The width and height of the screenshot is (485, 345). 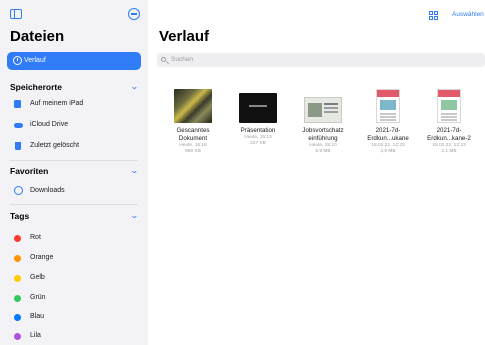 What do you see at coordinates (75, 317) in the screenshot?
I see `tag-item-blau: Blau` at bounding box center [75, 317].